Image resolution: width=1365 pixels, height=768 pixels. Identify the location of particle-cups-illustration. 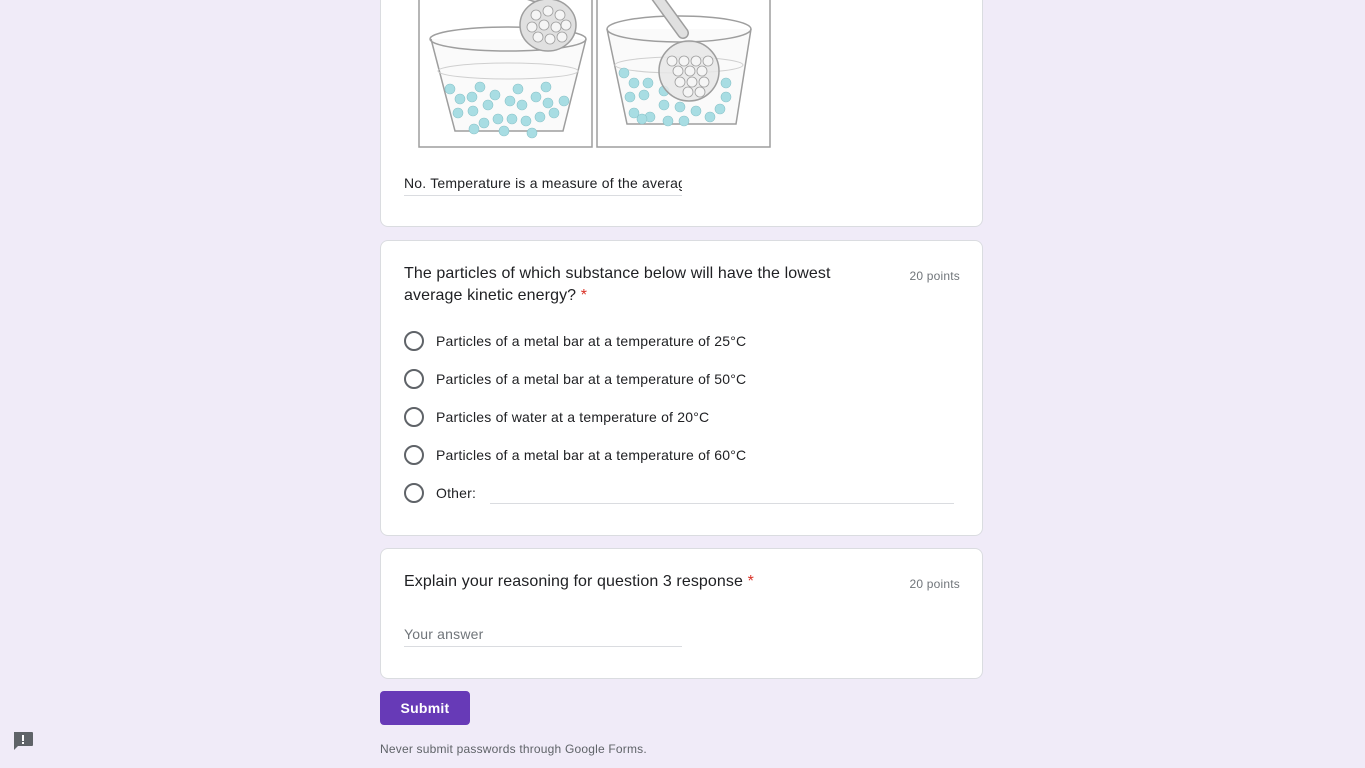
(594, 74).